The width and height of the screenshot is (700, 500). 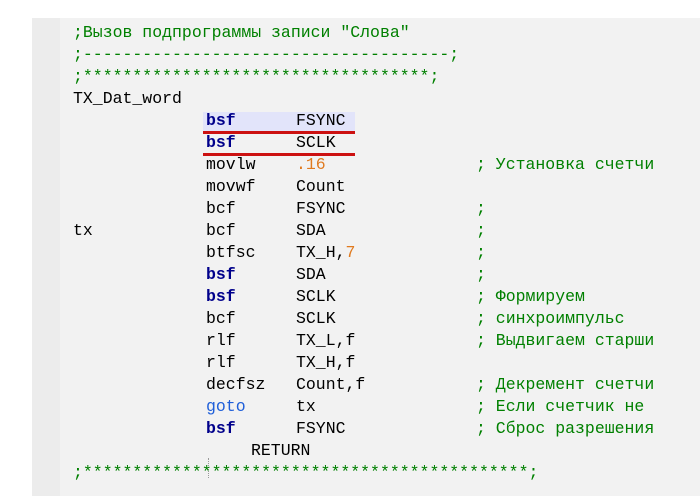 I want to click on instruction-operand: tx, so click(x=306, y=407).